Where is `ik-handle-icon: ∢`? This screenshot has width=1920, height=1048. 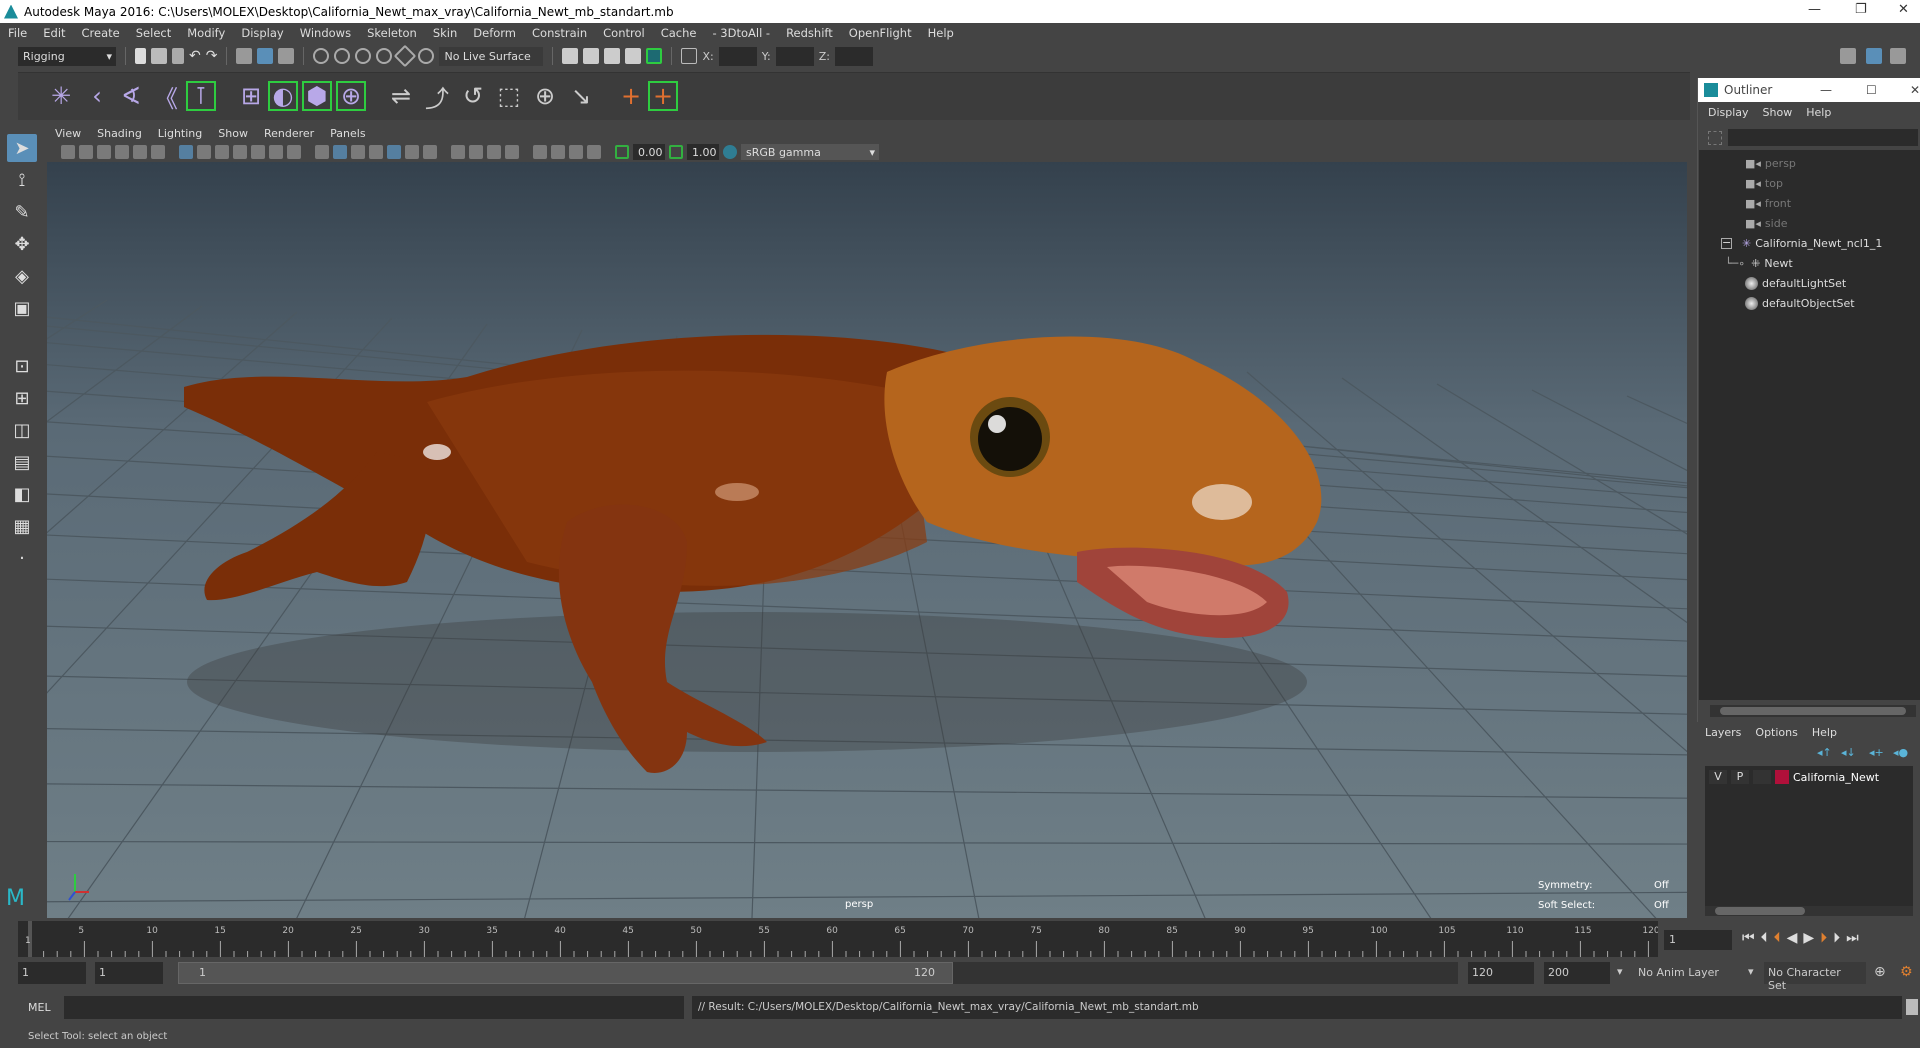
ik-handle-icon: ∢ is located at coordinates (131, 96).